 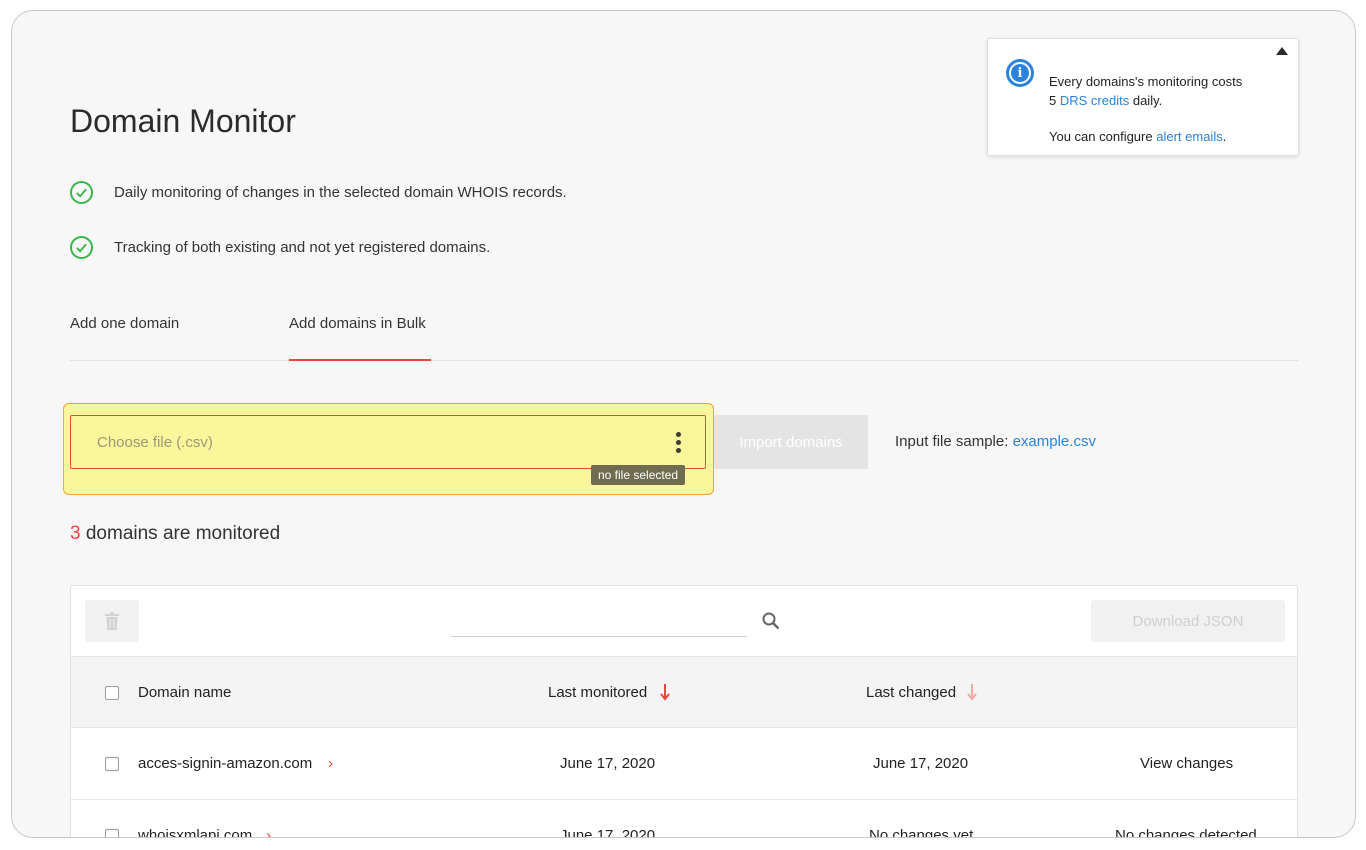 What do you see at coordinates (183, 533) in the screenshot?
I see `monitored-count-text: domains are monitored` at bounding box center [183, 533].